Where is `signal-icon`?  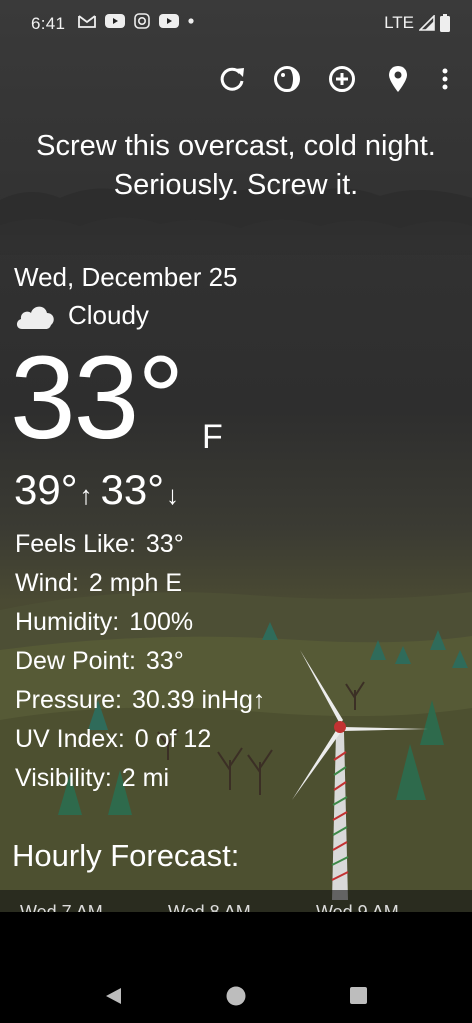 signal-icon is located at coordinates (427, 23).